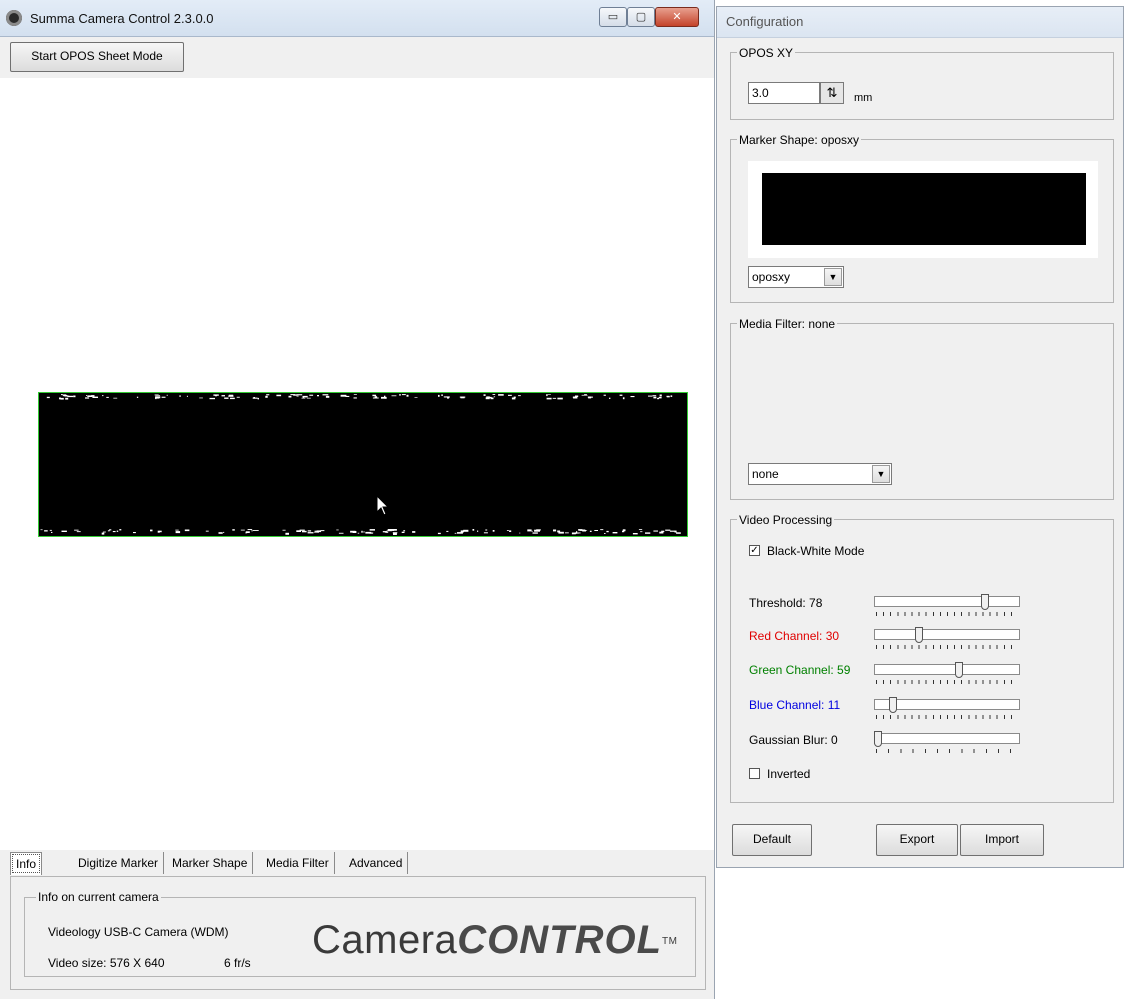 The height and width of the screenshot is (999, 1124). Describe the element at coordinates (97, 57) in the screenshot. I see `start-opos-sheet-mode-button: Start OPOS Sheet Mode` at that location.